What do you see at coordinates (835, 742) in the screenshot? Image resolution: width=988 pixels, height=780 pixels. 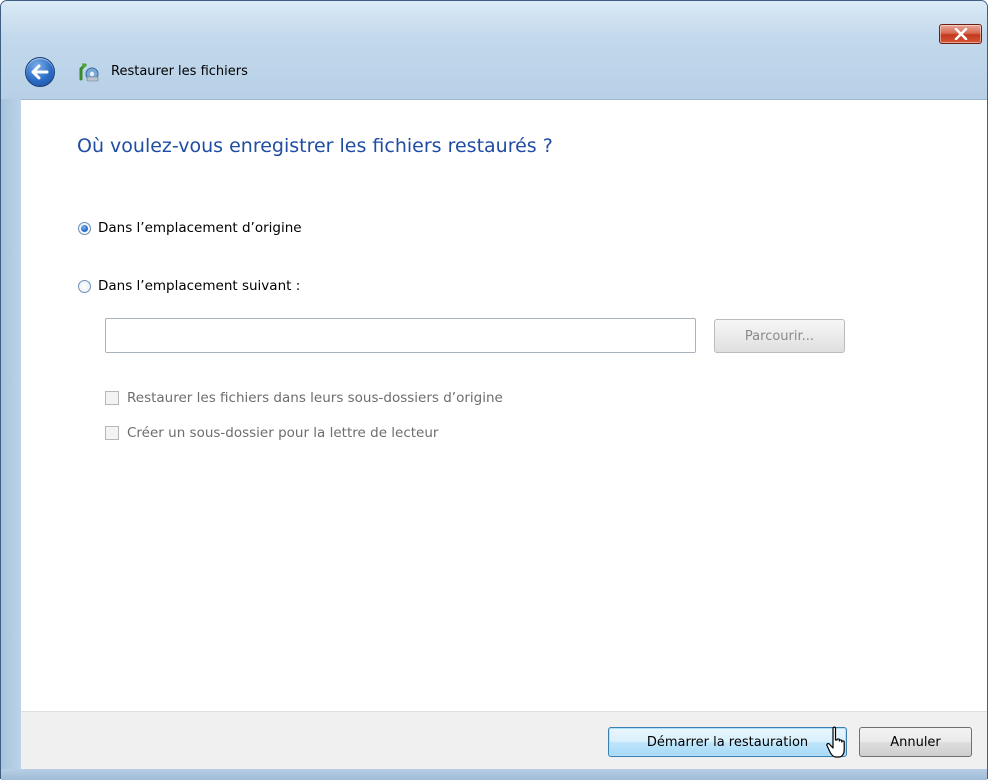 I see `mouse-cursor-icon` at bounding box center [835, 742].